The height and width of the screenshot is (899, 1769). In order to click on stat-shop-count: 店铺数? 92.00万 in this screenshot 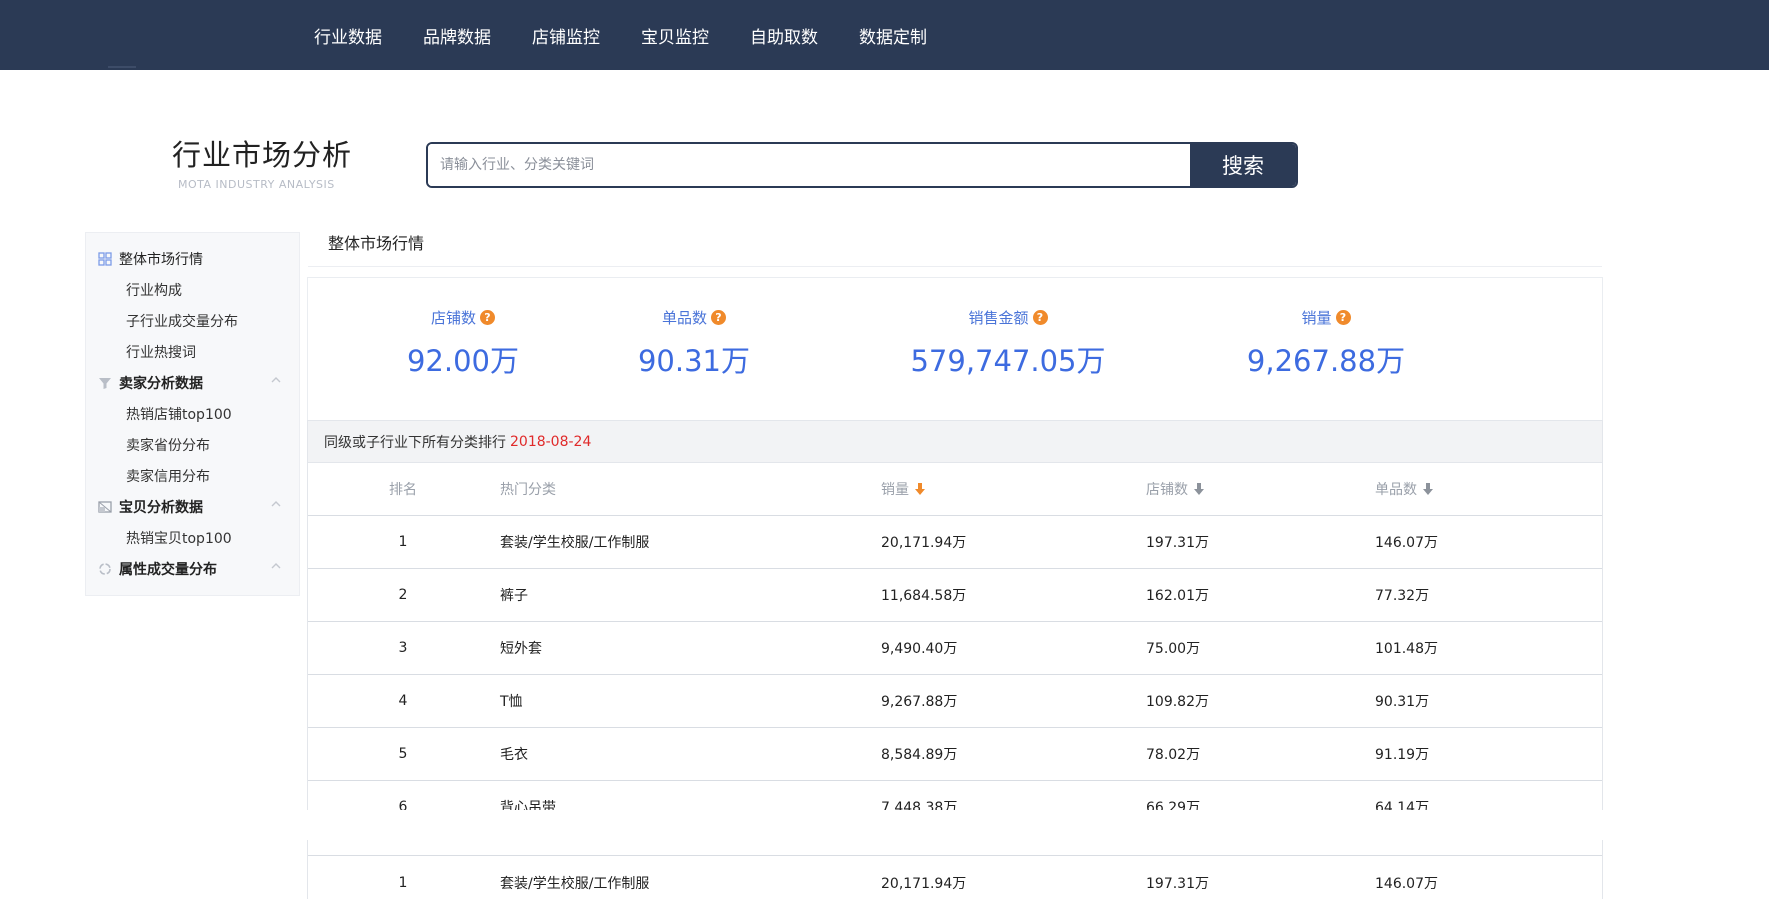, I will do `click(463, 343)`.